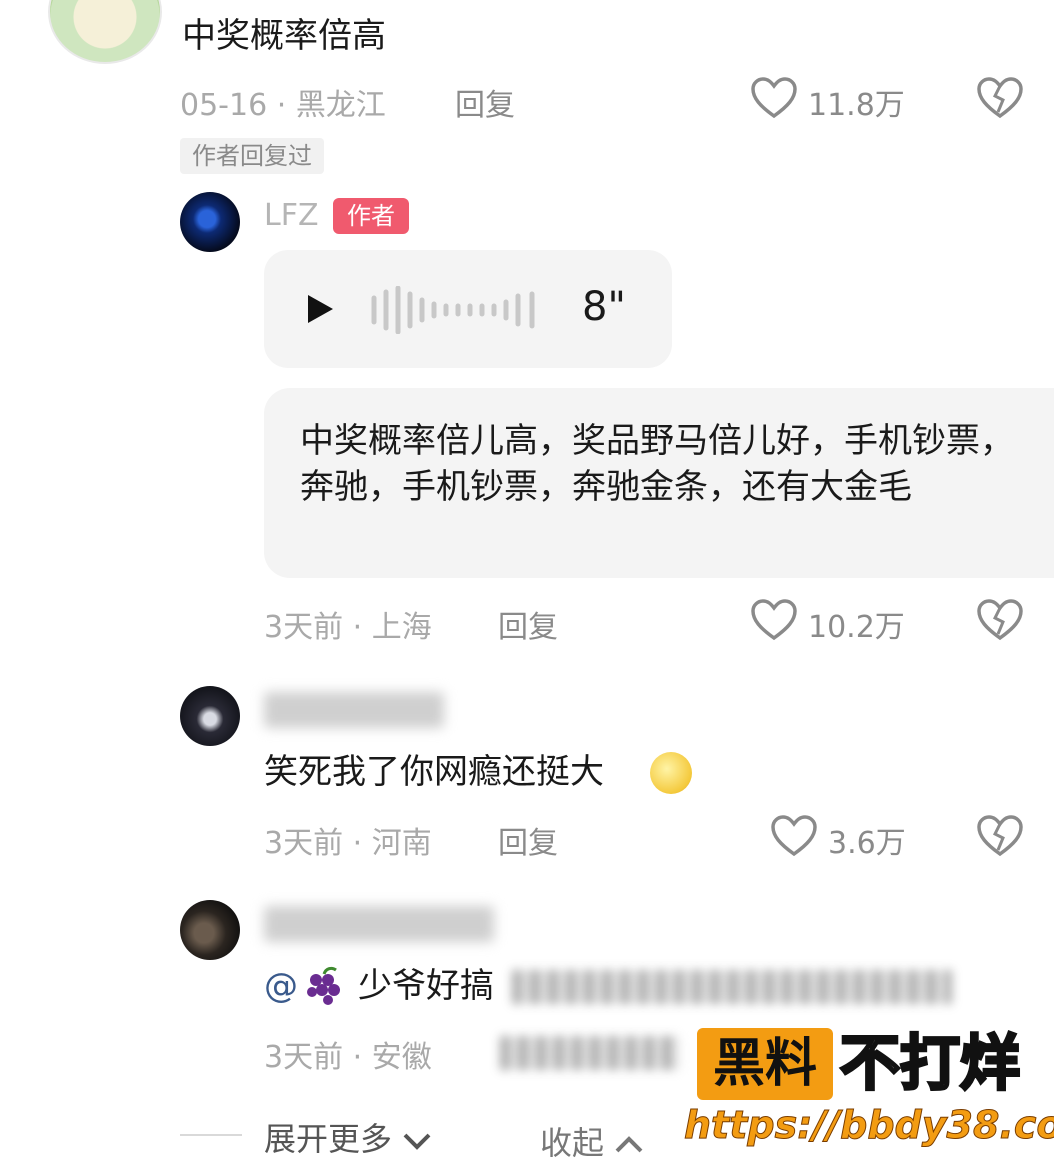  I want to click on comment-meta: 05-16 · 黑龙江, so click(283, 102).